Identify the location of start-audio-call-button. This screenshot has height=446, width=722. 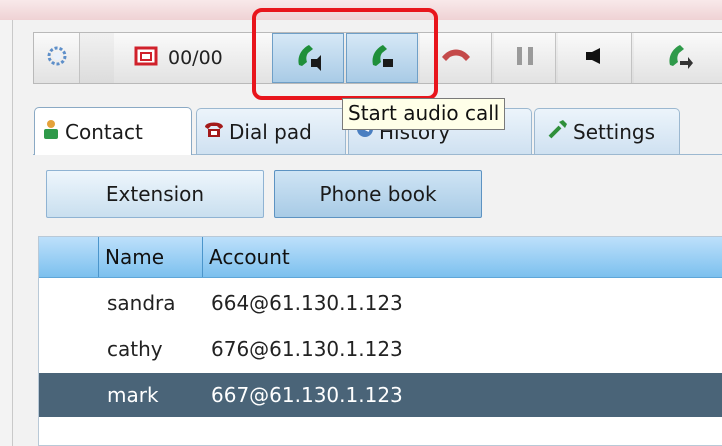
(308, 58).